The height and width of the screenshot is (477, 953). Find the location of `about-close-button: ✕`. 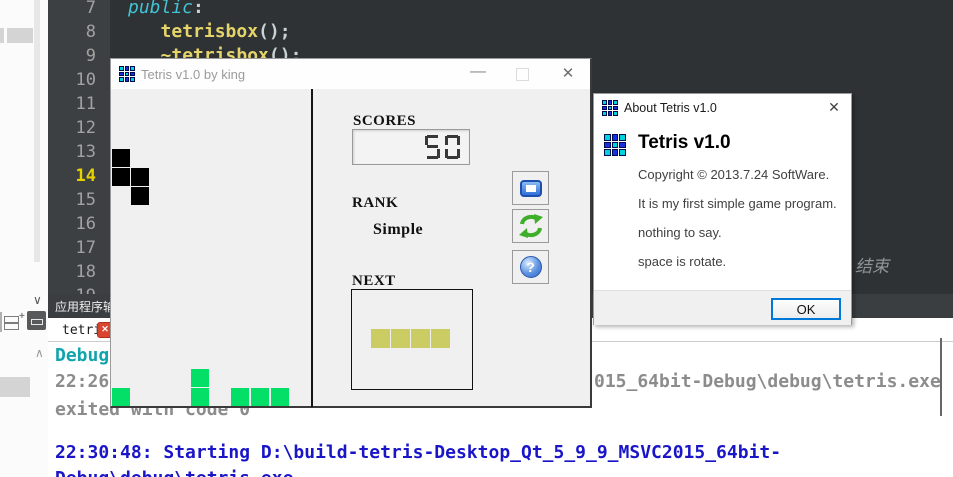

about-close-button: ✕ is located at coordinates (834, 107).